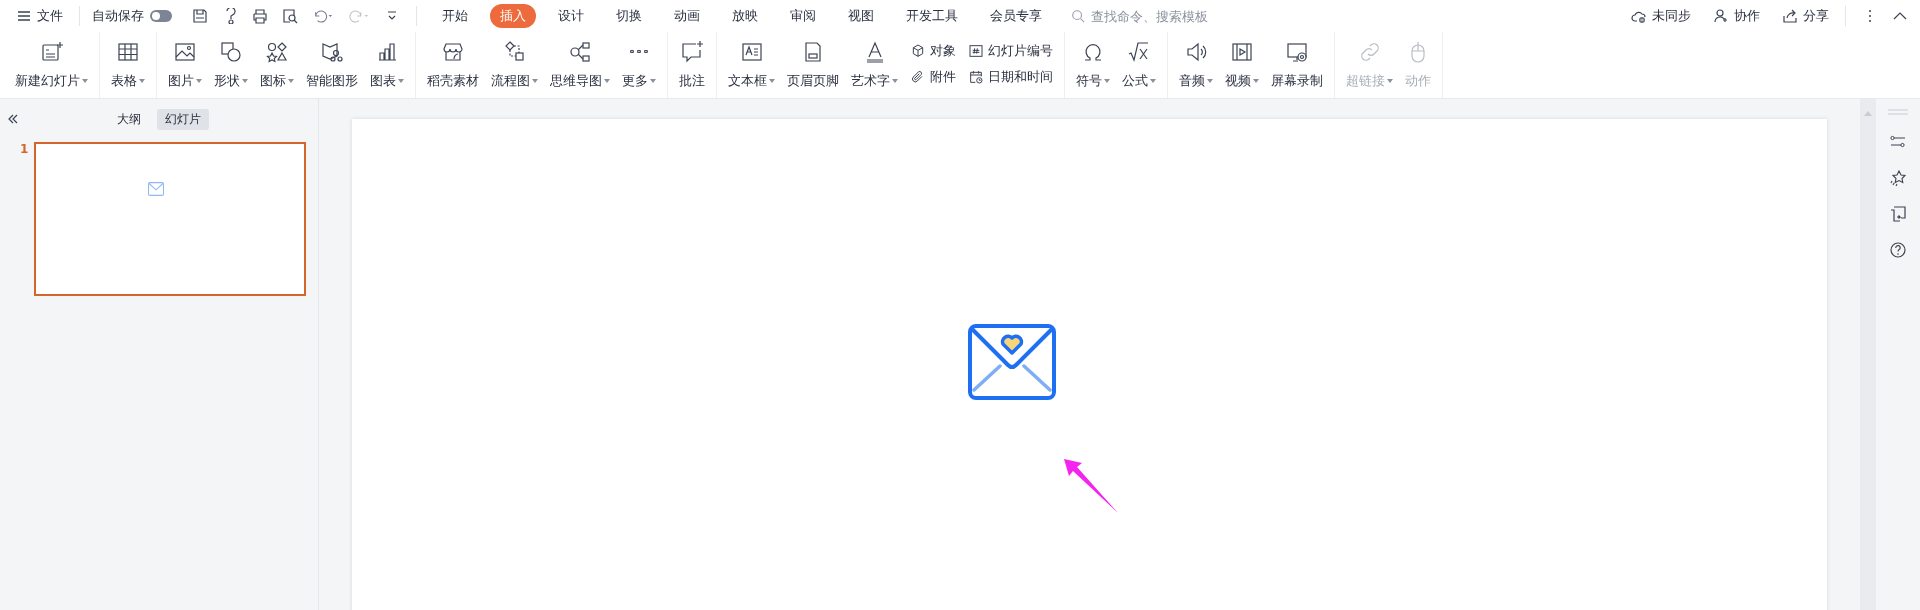 Image resolution: width=1920 pixels, height=610 pixels. I want to click on more-button: 更多, so click(639, 64).